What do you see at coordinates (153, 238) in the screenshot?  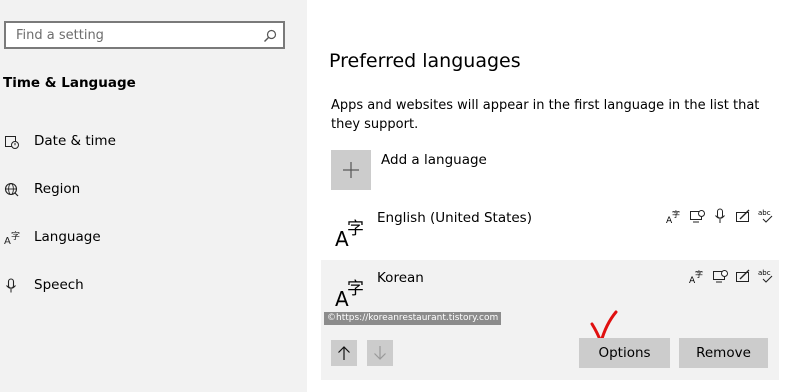 I see `sidebar-item-language: A 字 Language` at bounding box center [153, 238].